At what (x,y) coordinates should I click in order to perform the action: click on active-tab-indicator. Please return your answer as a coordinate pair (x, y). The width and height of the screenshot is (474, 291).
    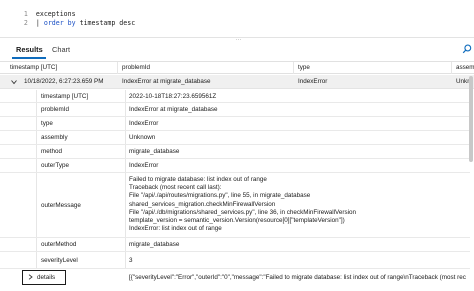
    Looking at the image, I should click on (29, 58).